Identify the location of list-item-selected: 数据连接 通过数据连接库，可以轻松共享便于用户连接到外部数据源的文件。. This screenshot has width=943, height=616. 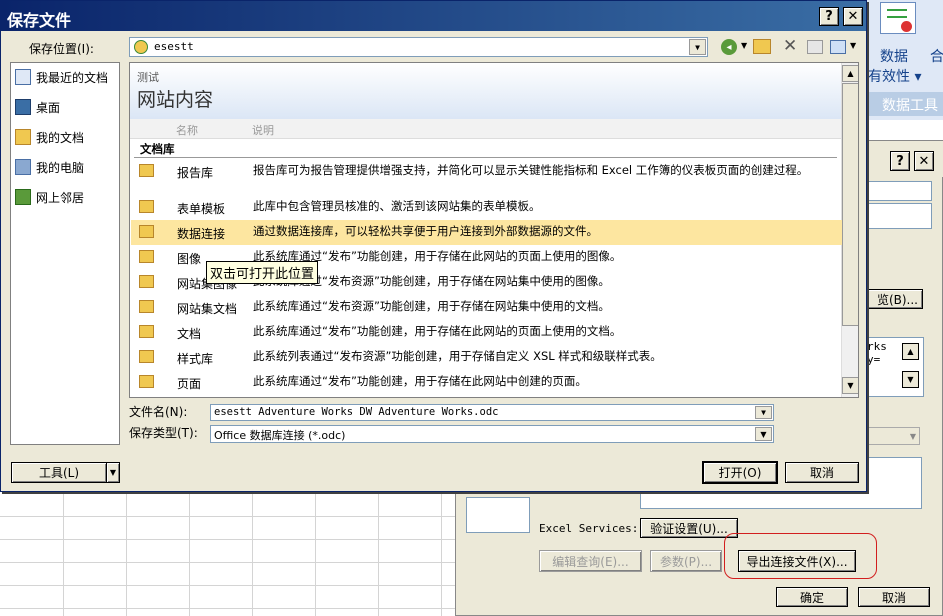
(486, 232).